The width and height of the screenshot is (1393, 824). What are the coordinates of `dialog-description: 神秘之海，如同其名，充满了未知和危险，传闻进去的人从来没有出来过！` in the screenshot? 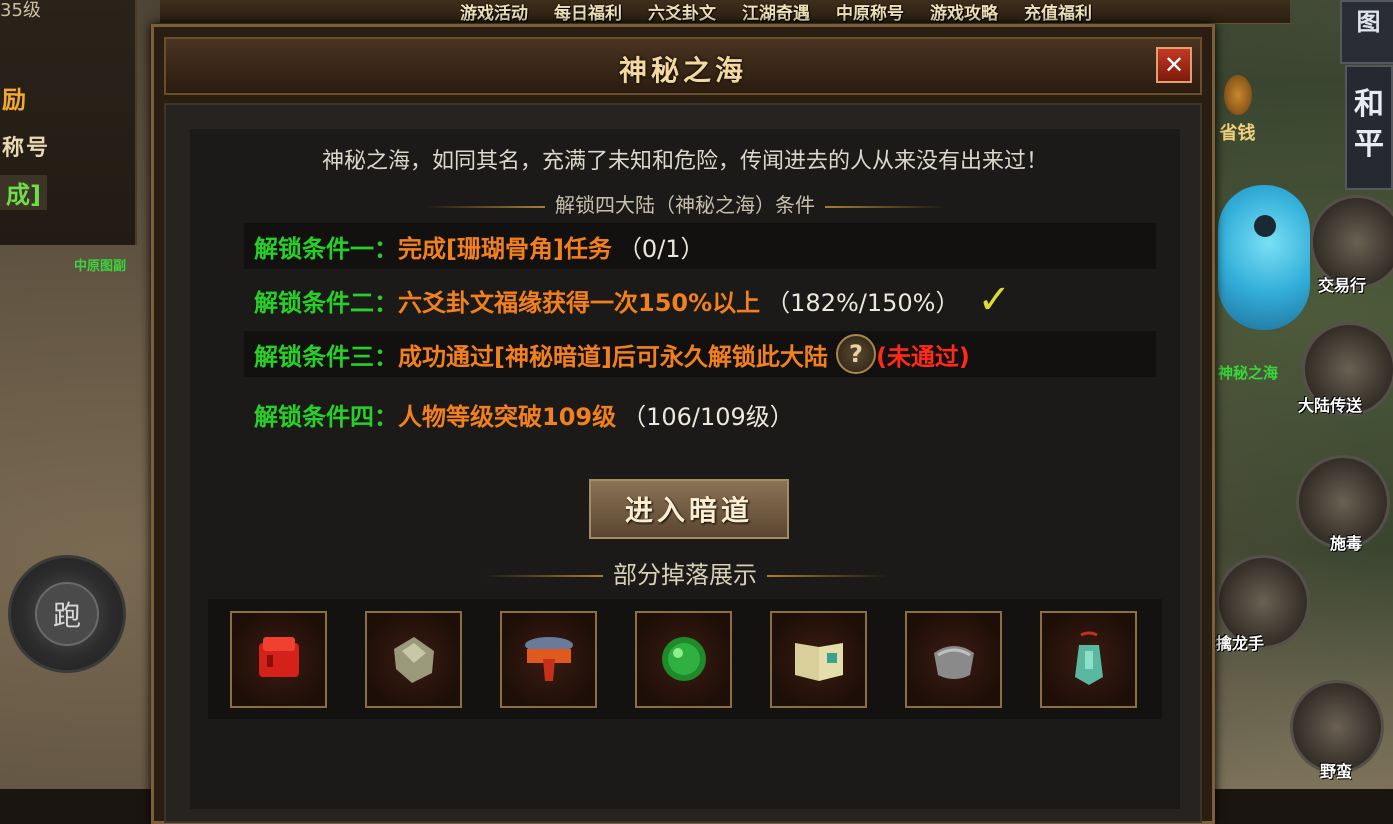 It's located at (684, 161).